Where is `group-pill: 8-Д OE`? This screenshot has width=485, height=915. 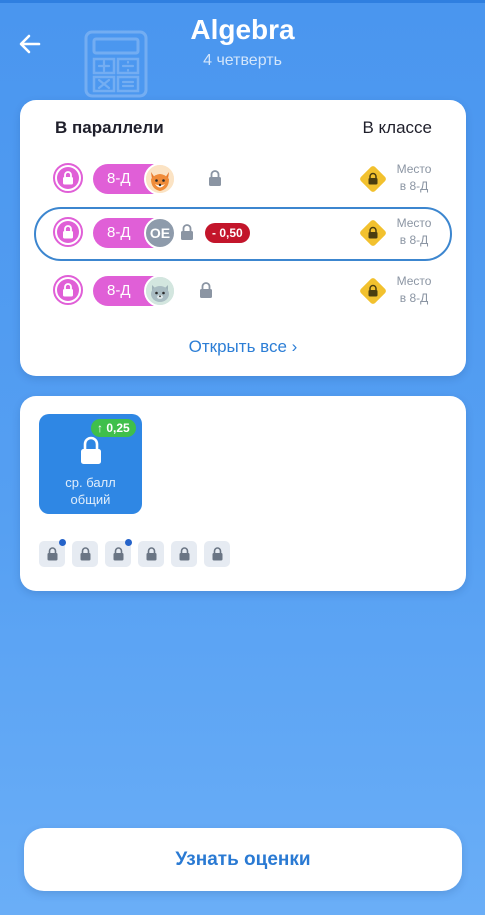 group-pill: 8-Д OE is located at coordinates (134, 233).